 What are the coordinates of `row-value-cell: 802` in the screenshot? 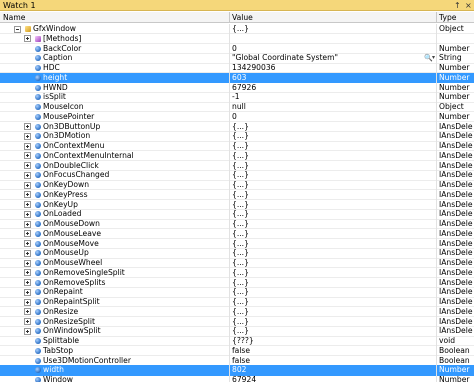 It's located at (332, 370).